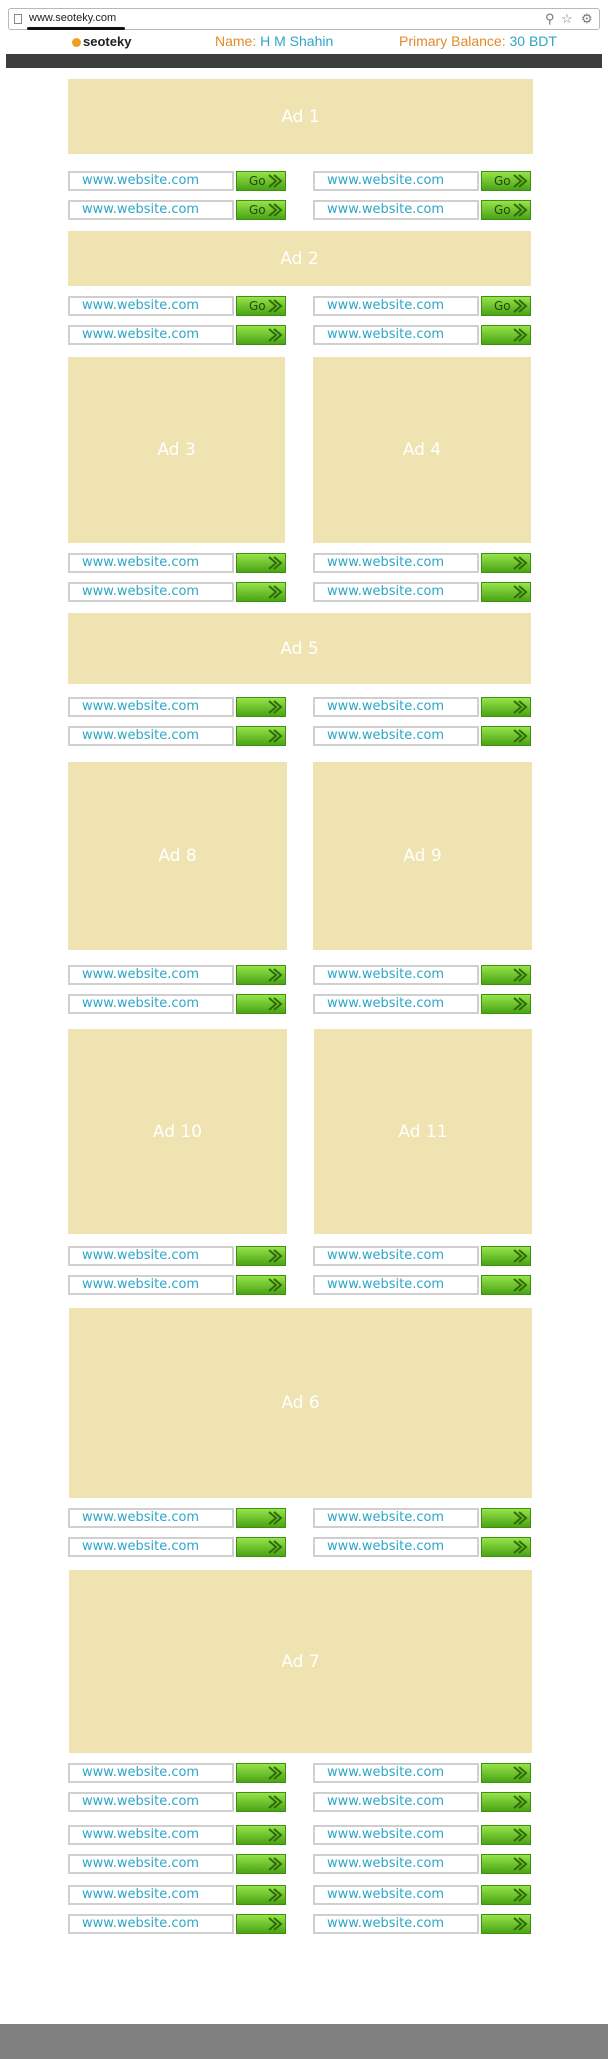 The image size is (608, 2059). I want to click on ad-banner: Ad 2, so click(299, 258).